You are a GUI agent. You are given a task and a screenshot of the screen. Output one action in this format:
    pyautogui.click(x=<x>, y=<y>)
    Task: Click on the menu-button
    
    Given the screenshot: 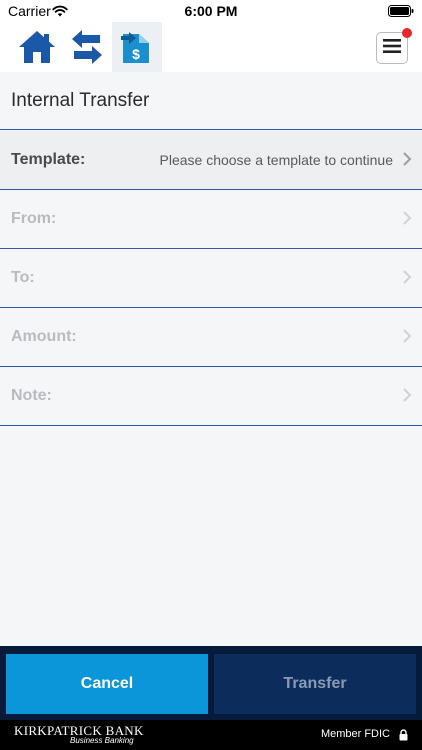 What is the action you would take?
    pyautogui.click(x=394, y=46)
    